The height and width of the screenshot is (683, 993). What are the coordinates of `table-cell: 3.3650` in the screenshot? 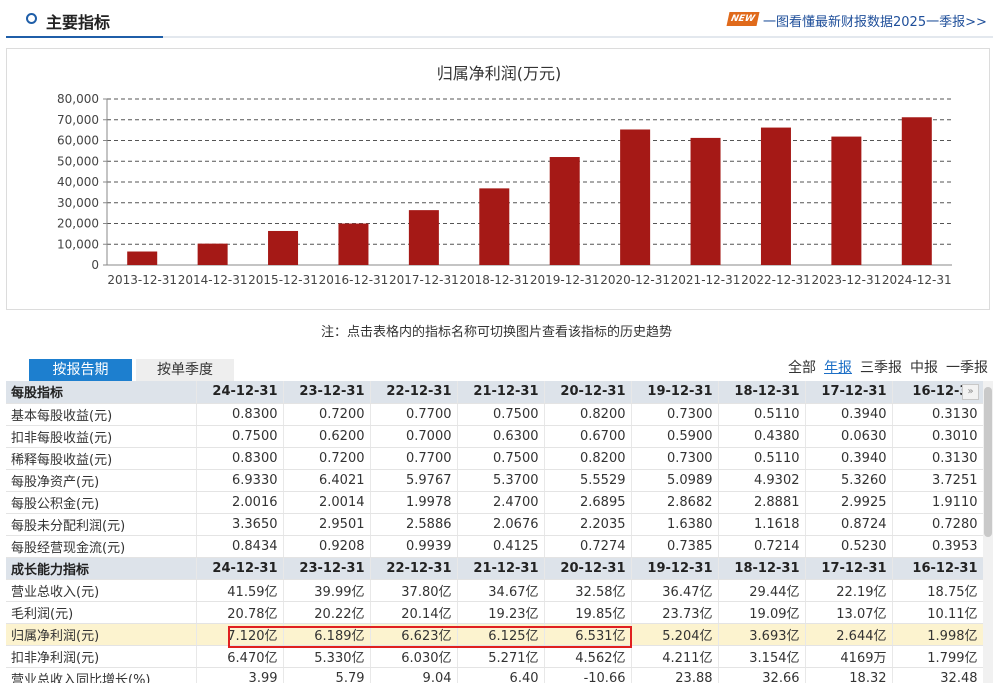 It's located at (240, 524).